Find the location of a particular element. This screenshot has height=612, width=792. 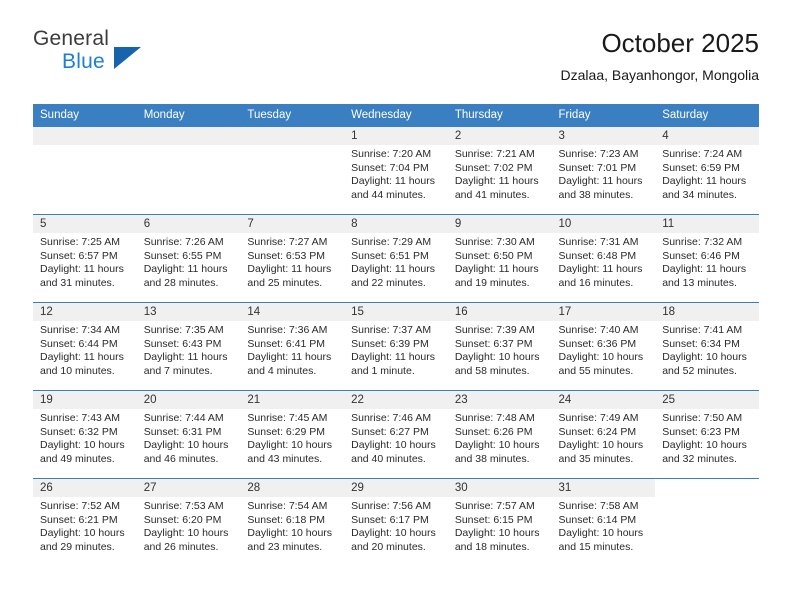

day-detail-line: Sunset: 6:21 PM is located at coordinates (79, 519).